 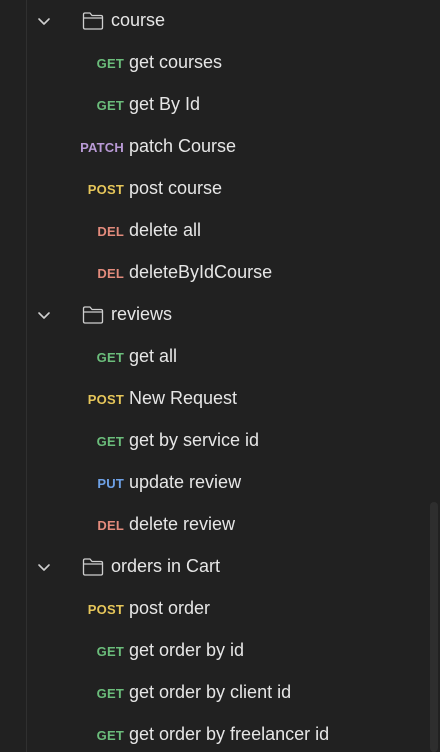 What do you see at coordinates (153, 356) in the screenshot?
I see `request-name: get all` at bounding box center [153, 356].